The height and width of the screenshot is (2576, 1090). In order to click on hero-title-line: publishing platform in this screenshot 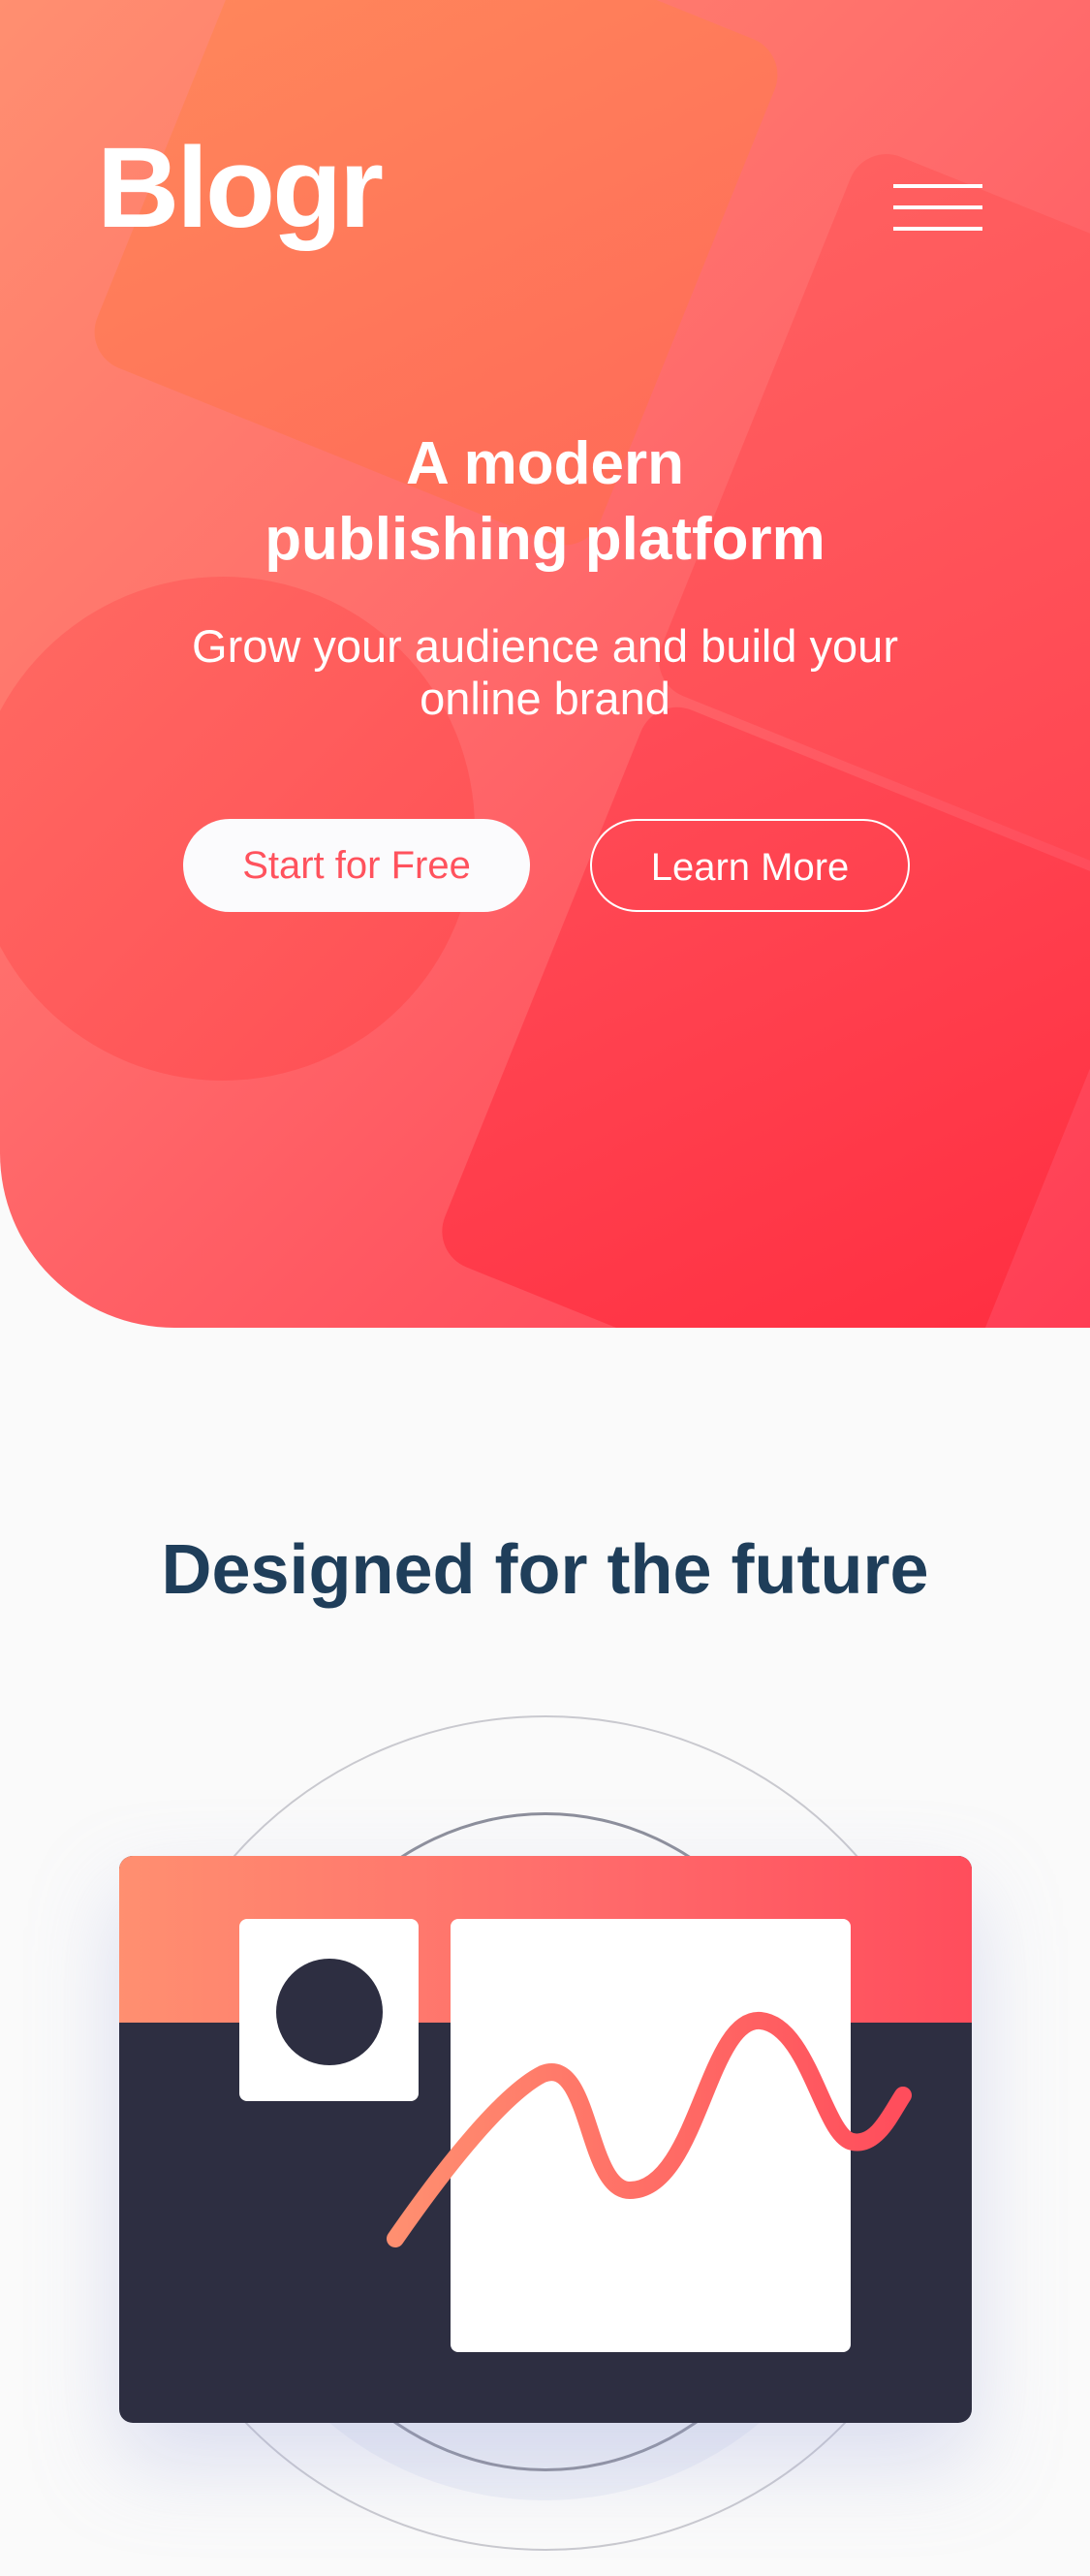, I will do `click(545, 539)`.